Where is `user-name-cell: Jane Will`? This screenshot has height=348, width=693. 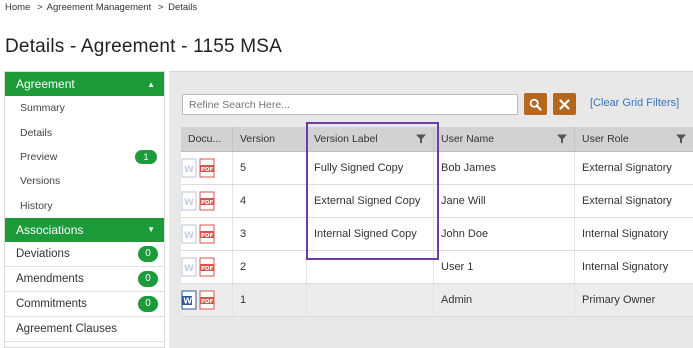 user-name-cell: Jane Will is located at coordinates (504, 201).